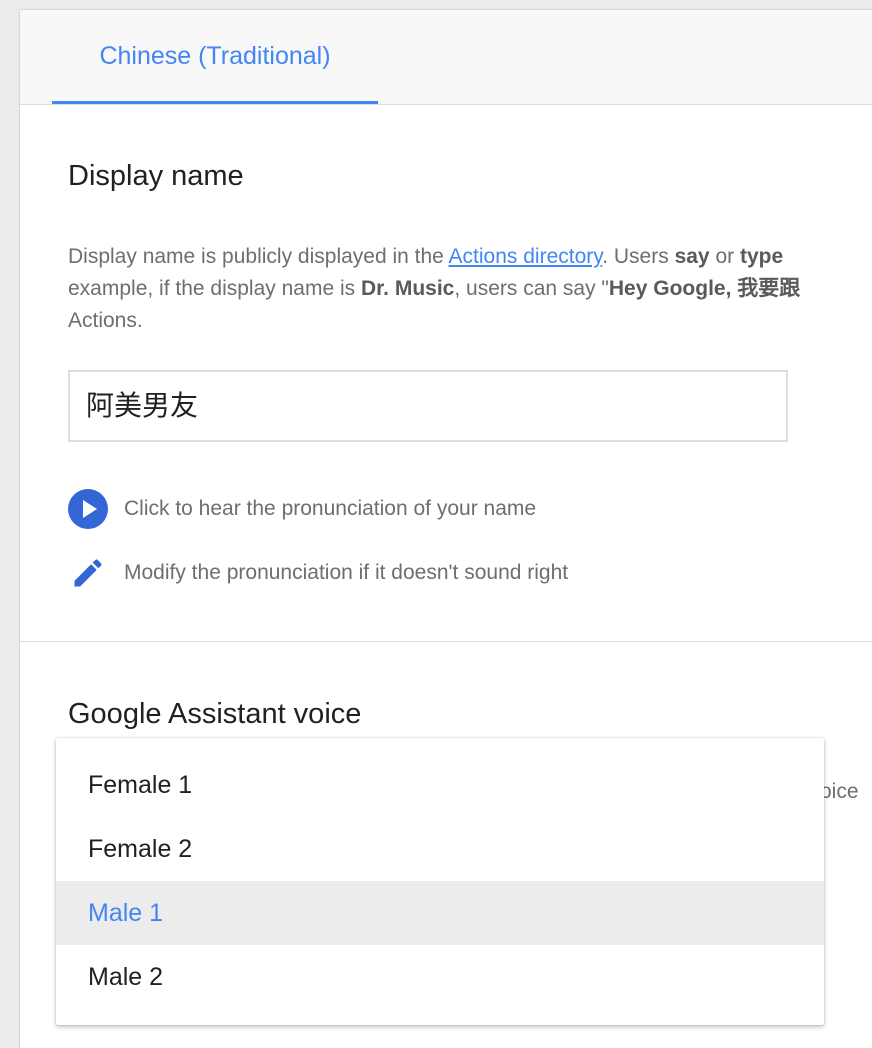 The height and width of the screenshot is (1048, 872). What do you see at coordinates (88, 573) in the screenshot?
I see `pencil-icon` at bounding box center [88, 573].